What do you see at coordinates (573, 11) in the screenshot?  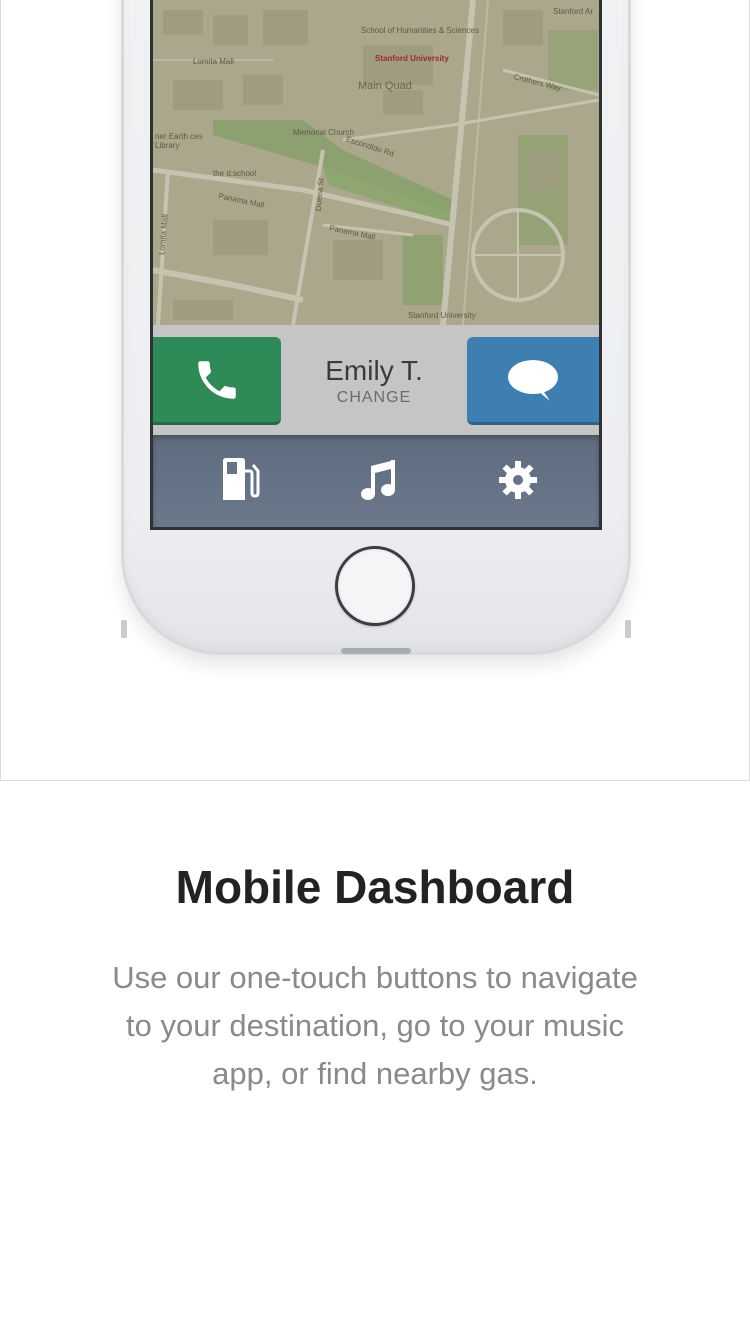 I see `map-label-stanford-ar: Stanford Ar` at bounding box center [573, 11].